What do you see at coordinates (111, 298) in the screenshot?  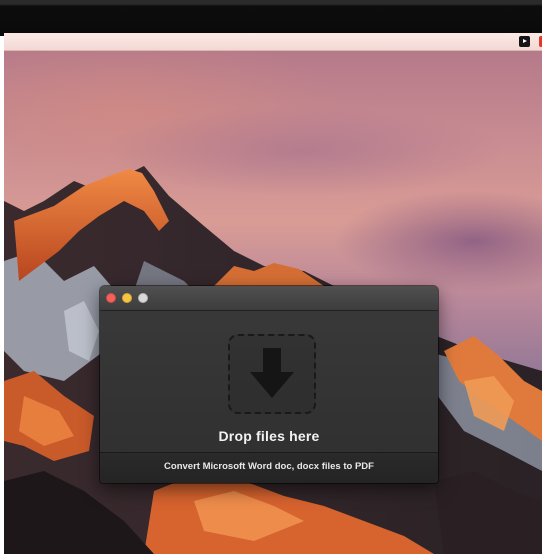 I see `close-button` at bounding box center [111, 298].